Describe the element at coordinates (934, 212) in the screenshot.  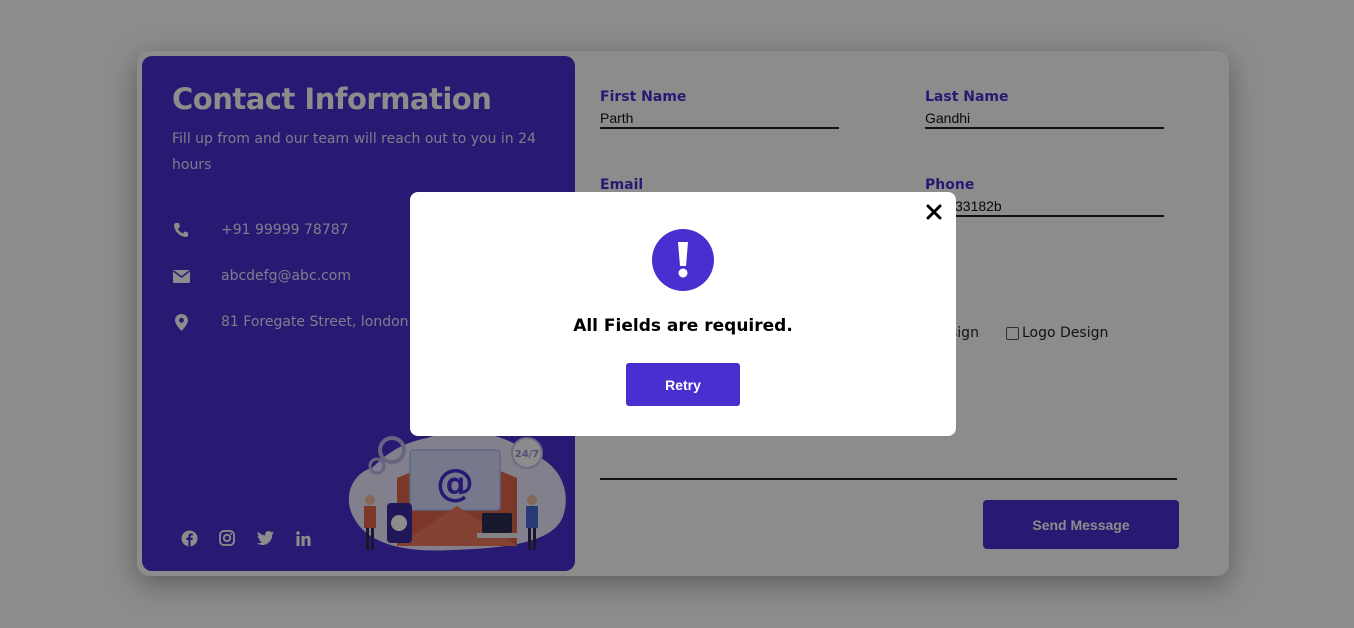
I see `close-icon` at that location.